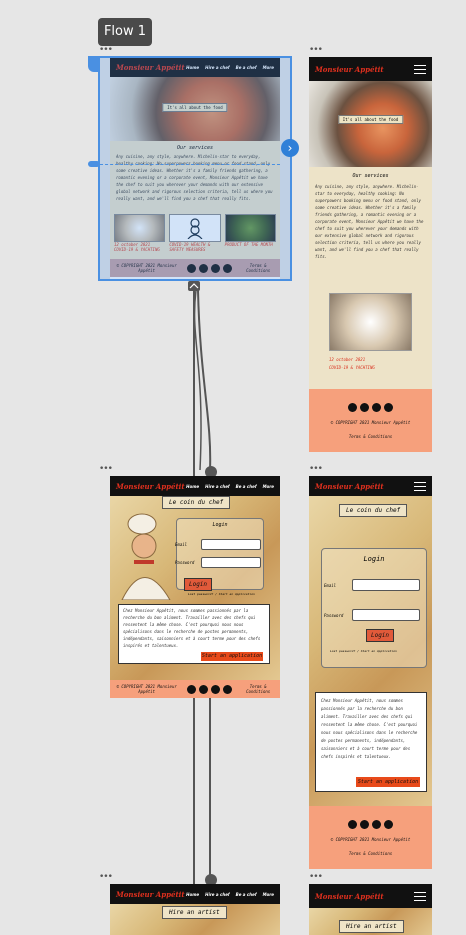  What do you see at coordinates (94, 164) in the screenshot?
I see `hotspot-handle` at bounding box center [94, 164].